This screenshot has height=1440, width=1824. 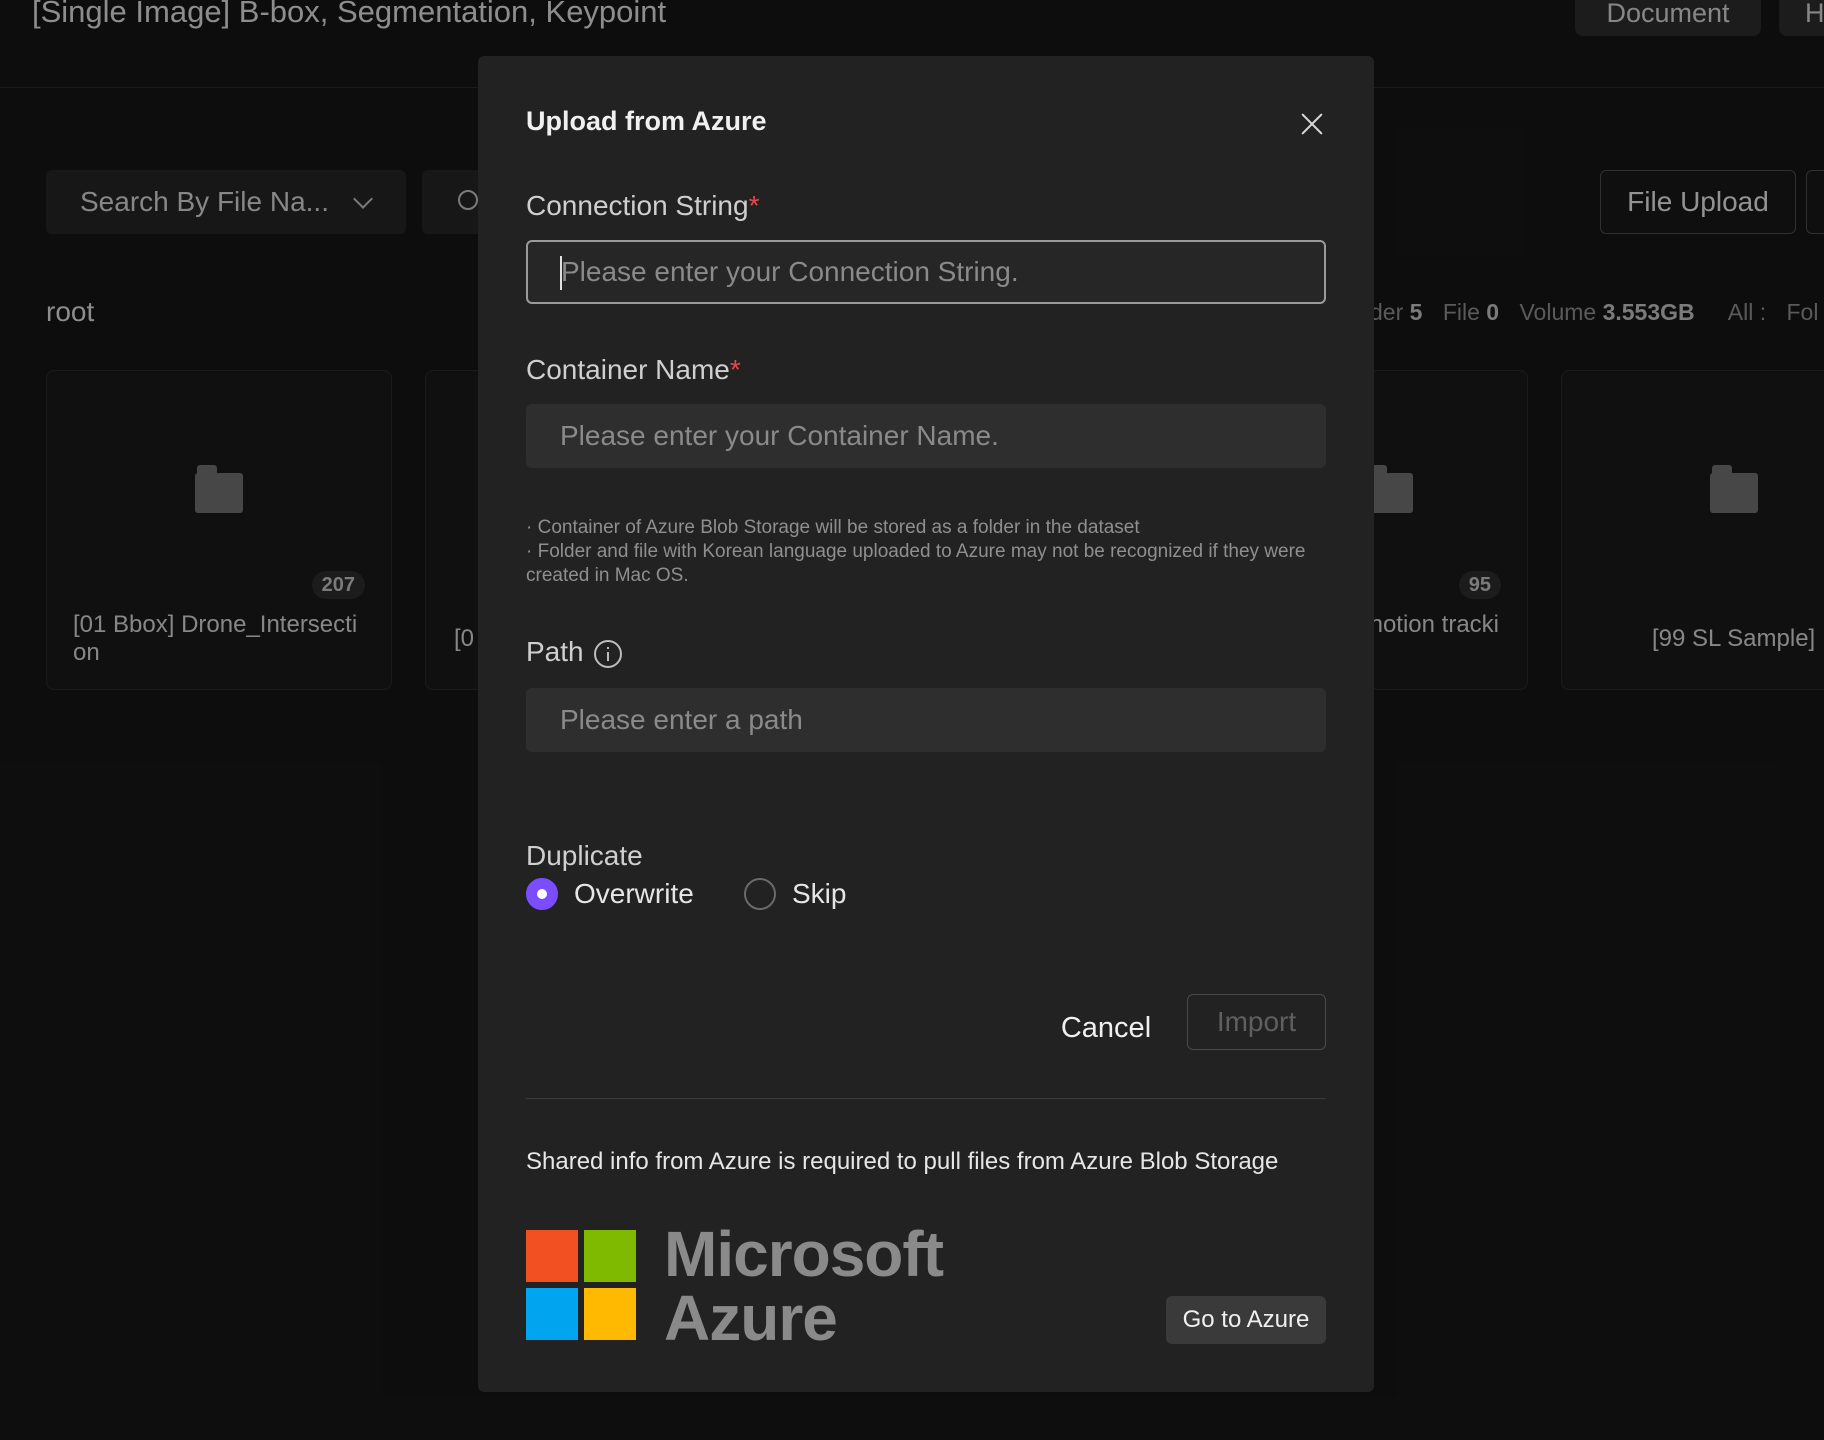 I want to click on divider, so click(x=926, y=1098).